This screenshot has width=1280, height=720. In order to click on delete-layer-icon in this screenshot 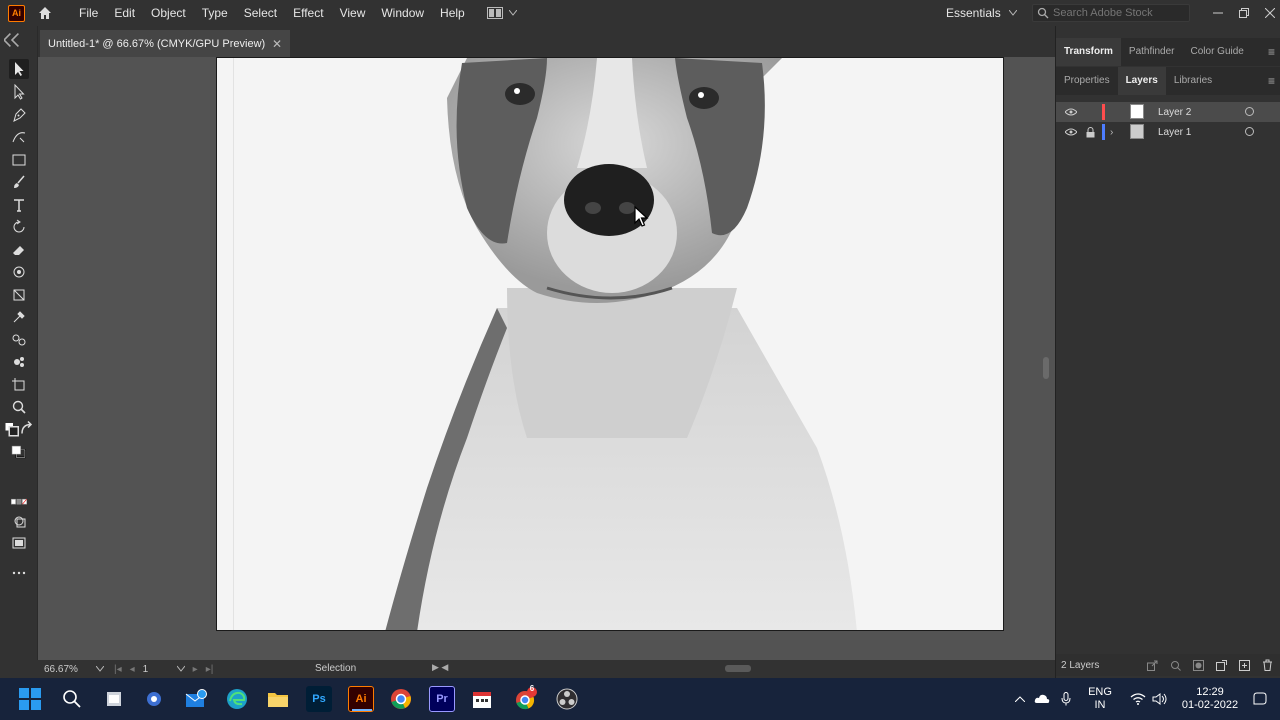, I will do `click(1267, 665)`.